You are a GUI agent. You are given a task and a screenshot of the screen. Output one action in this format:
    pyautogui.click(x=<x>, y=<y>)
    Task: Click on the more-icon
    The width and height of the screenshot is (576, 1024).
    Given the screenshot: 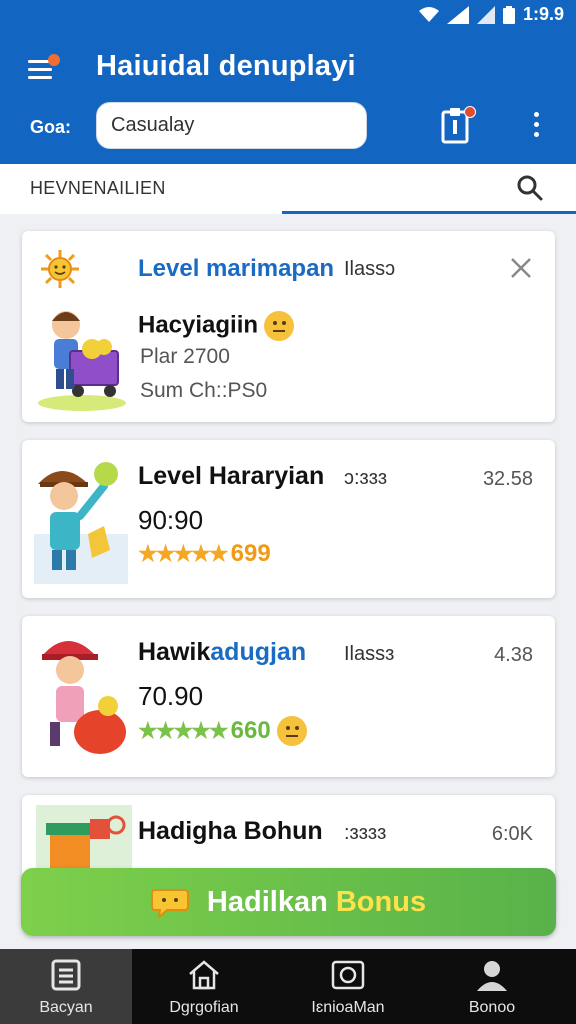 What is the action you would take?
    pyautogui.click(x=536, y=114)
    